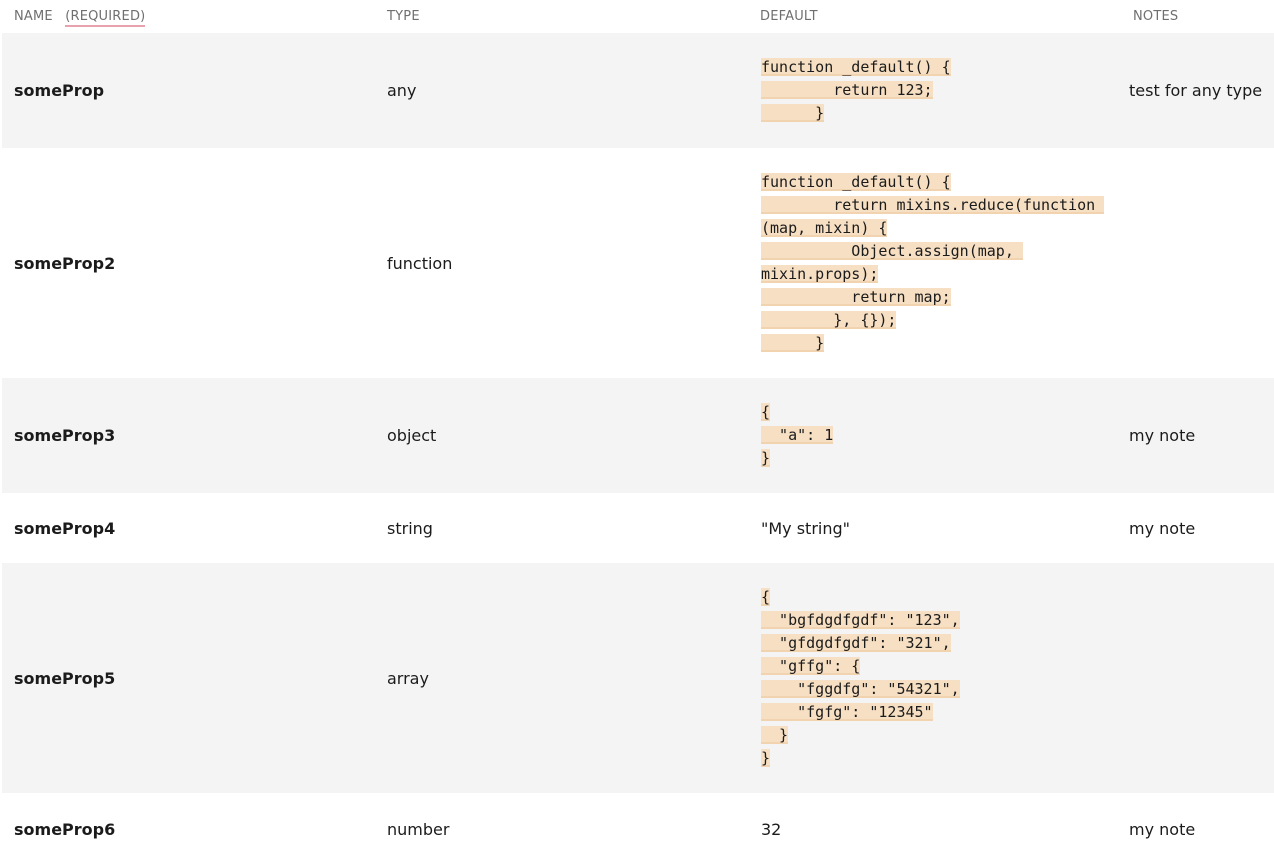  What do you see at coordinates (638, 829) in the screenshot?
I see `table-row: someProp6 number 32 my note` at bounding box center [638, 829].